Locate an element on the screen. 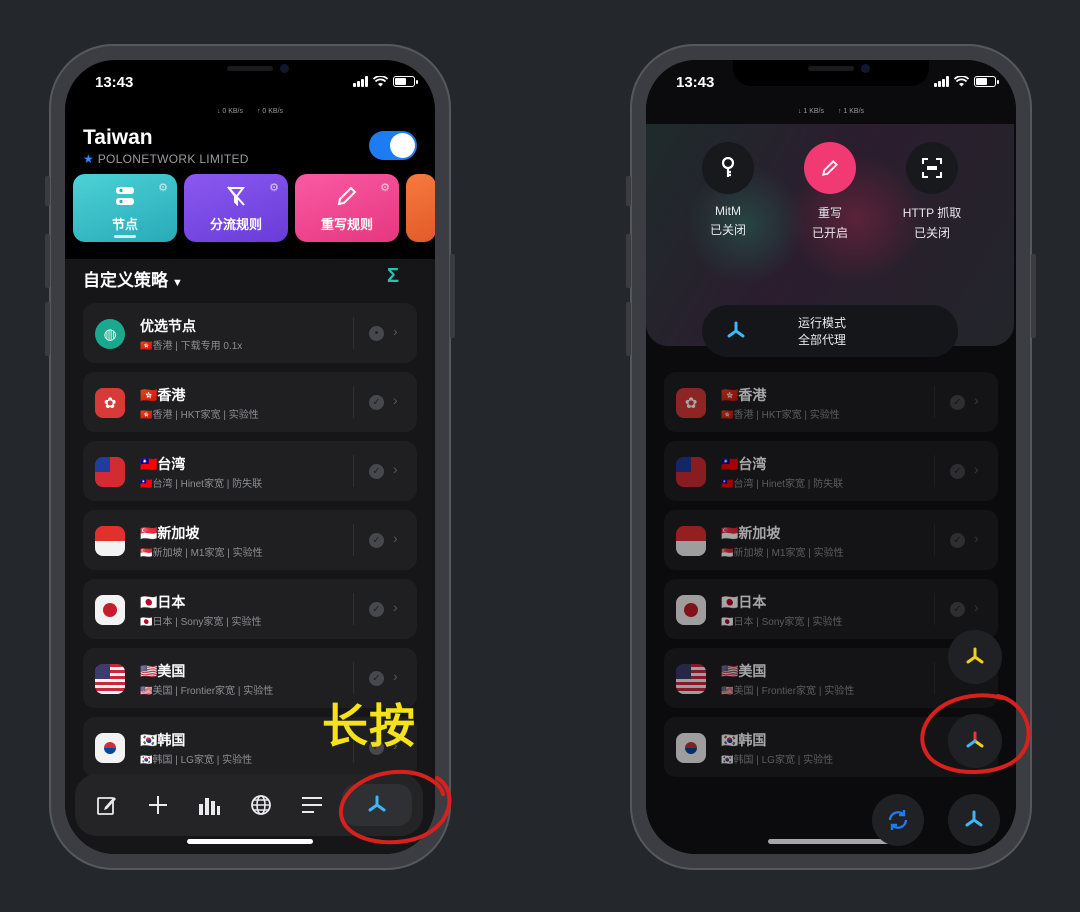 The image size is (1080, 912). feature-tiles: ⚙ 节点 ⚙ 分流规则 ⚙ 重写规则 is located at coordinates (254, 208).